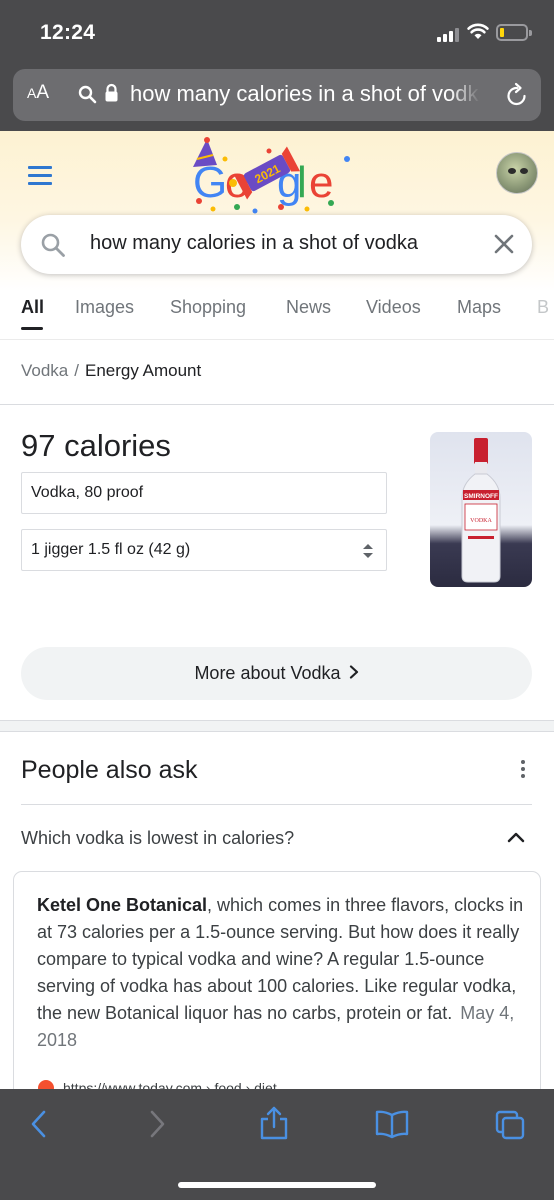  What do you see at coordinates (39, 1124) in the screenshot?
I see `back-icon` at bounding box center [39, 1124].